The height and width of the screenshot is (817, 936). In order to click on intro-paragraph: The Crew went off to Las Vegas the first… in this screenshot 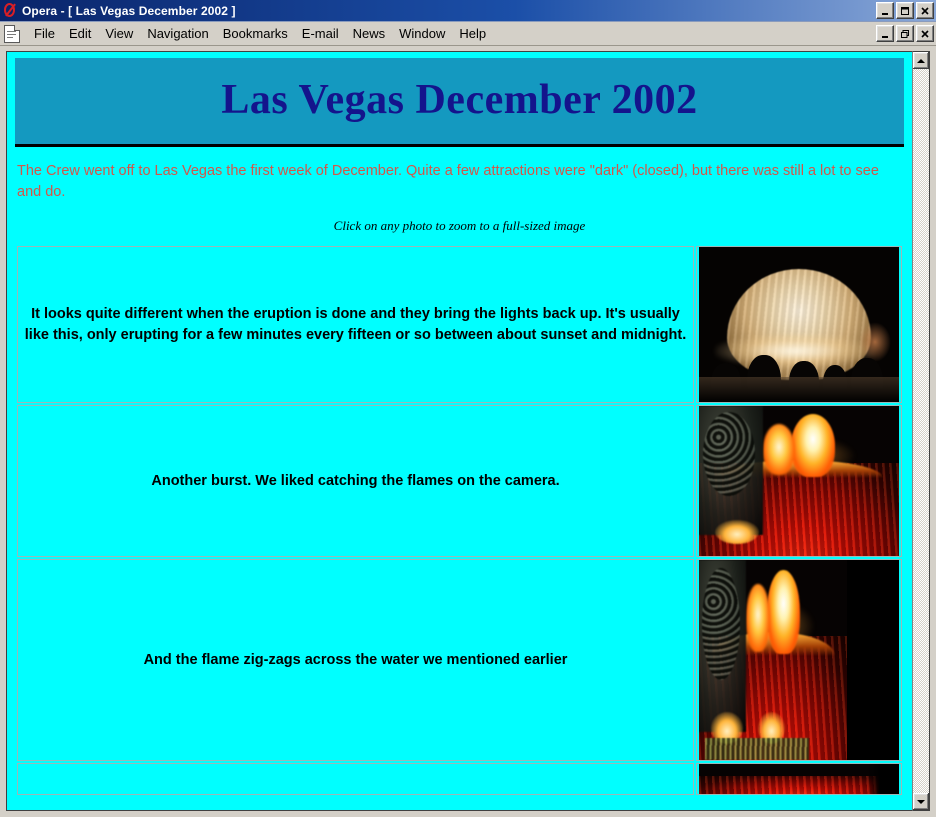, I will do `click(448, 181)`.